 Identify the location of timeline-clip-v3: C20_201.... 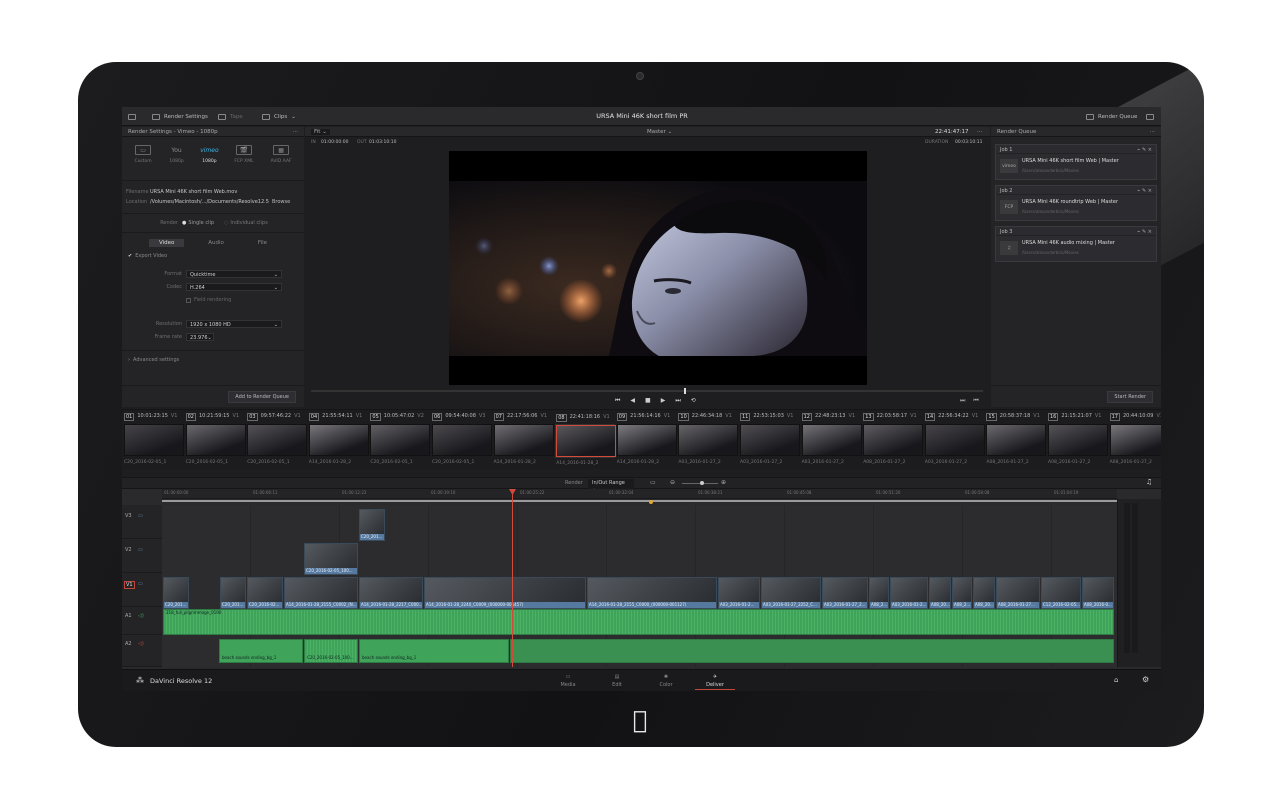
(372, 525).